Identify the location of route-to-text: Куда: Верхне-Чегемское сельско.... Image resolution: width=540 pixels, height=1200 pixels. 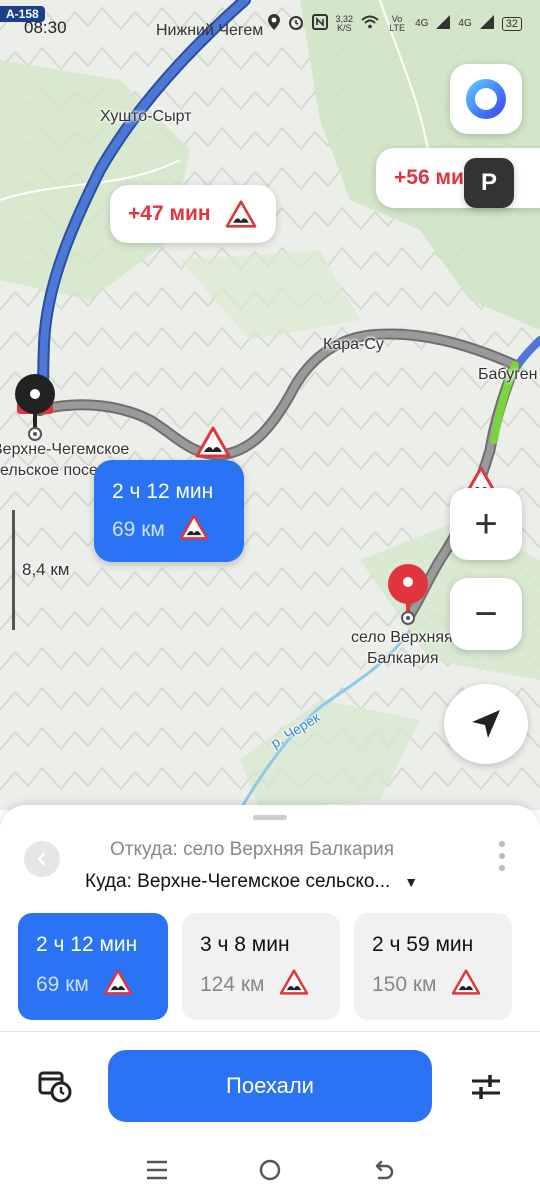
(238, 881).